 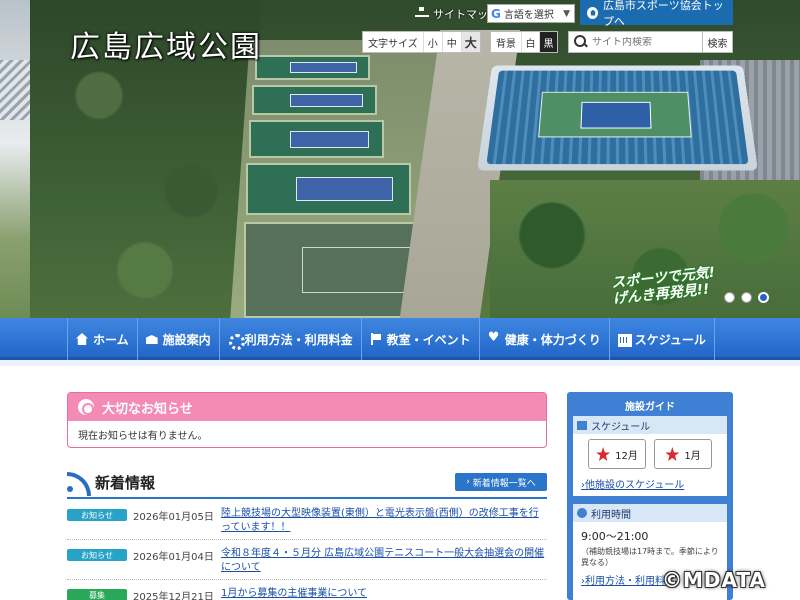 I want to click on language-select: G 言語を選択 ▼, so click(x=531, y=13).